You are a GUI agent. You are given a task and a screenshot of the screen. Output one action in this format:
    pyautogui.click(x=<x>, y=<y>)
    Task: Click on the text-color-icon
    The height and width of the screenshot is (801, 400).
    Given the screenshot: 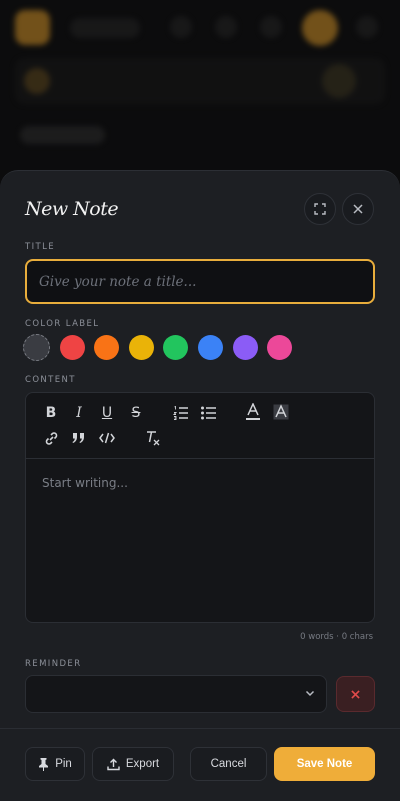 What is the action you would take?
    pyautogui.click(x=253, y=412)
    